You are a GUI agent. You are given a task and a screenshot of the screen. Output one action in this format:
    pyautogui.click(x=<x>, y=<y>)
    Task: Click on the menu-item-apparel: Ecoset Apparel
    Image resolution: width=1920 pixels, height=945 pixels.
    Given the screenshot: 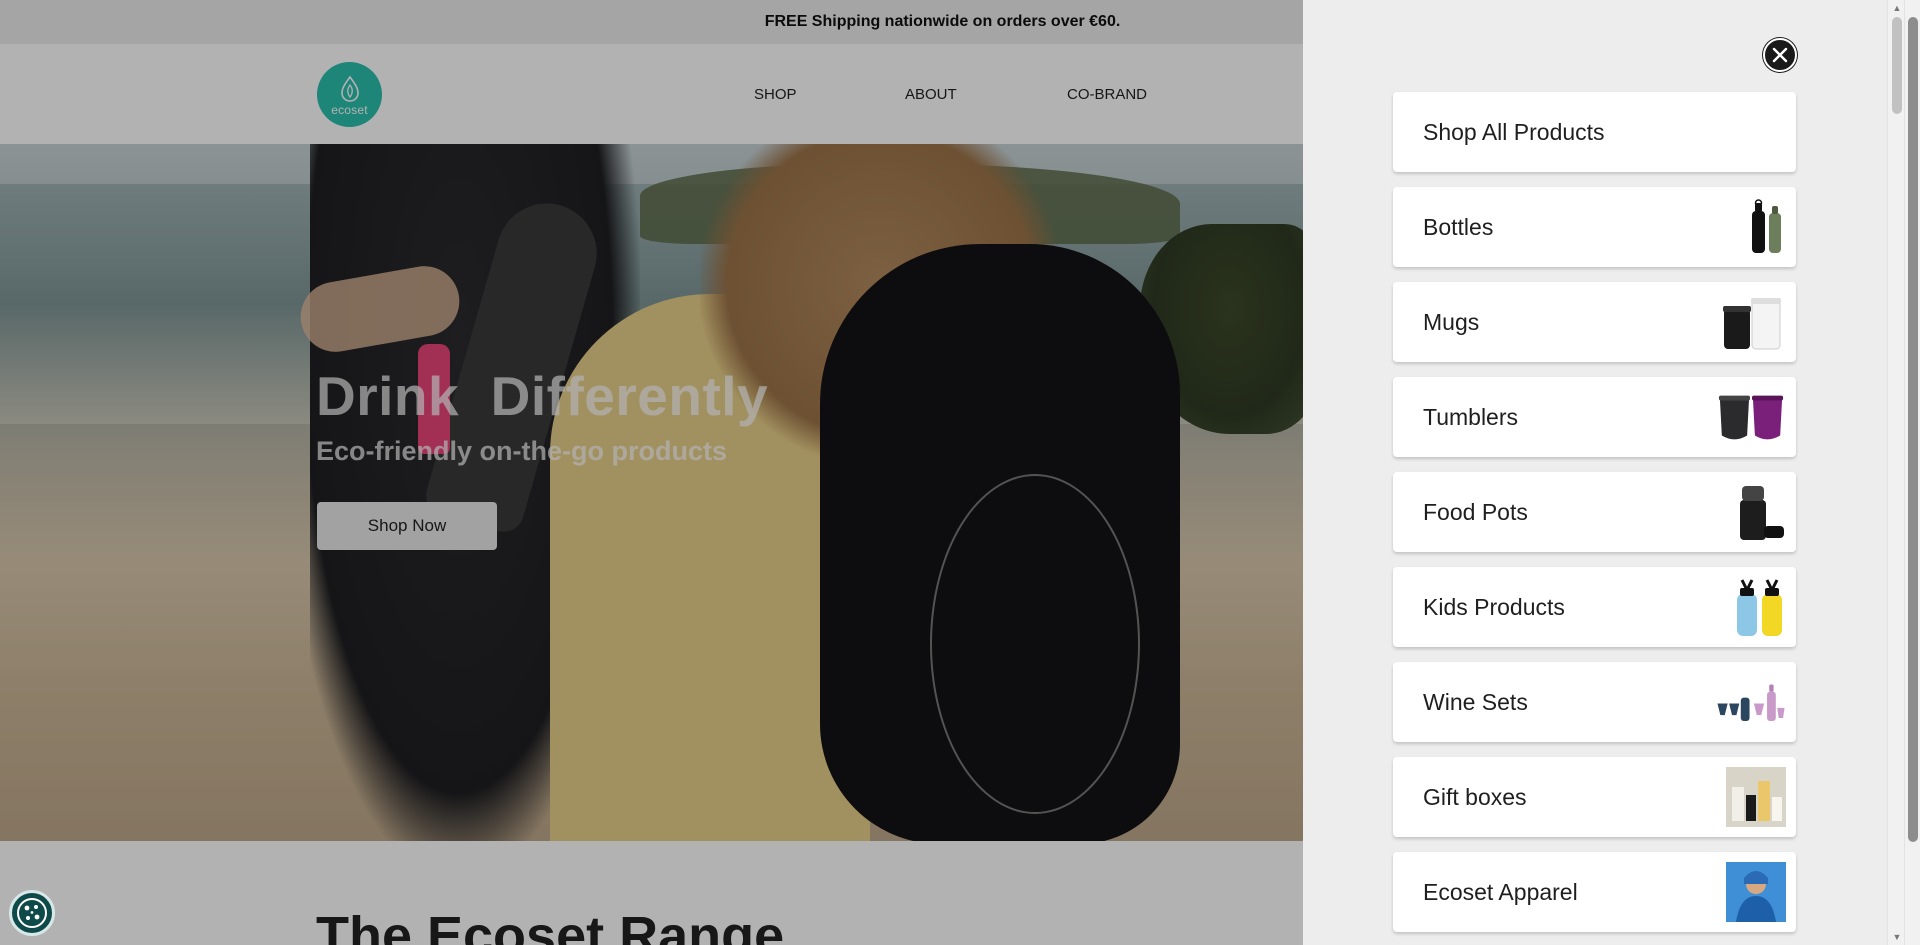 What is the action you would take?
    pyautogui.click(x=1594, y=892)
    